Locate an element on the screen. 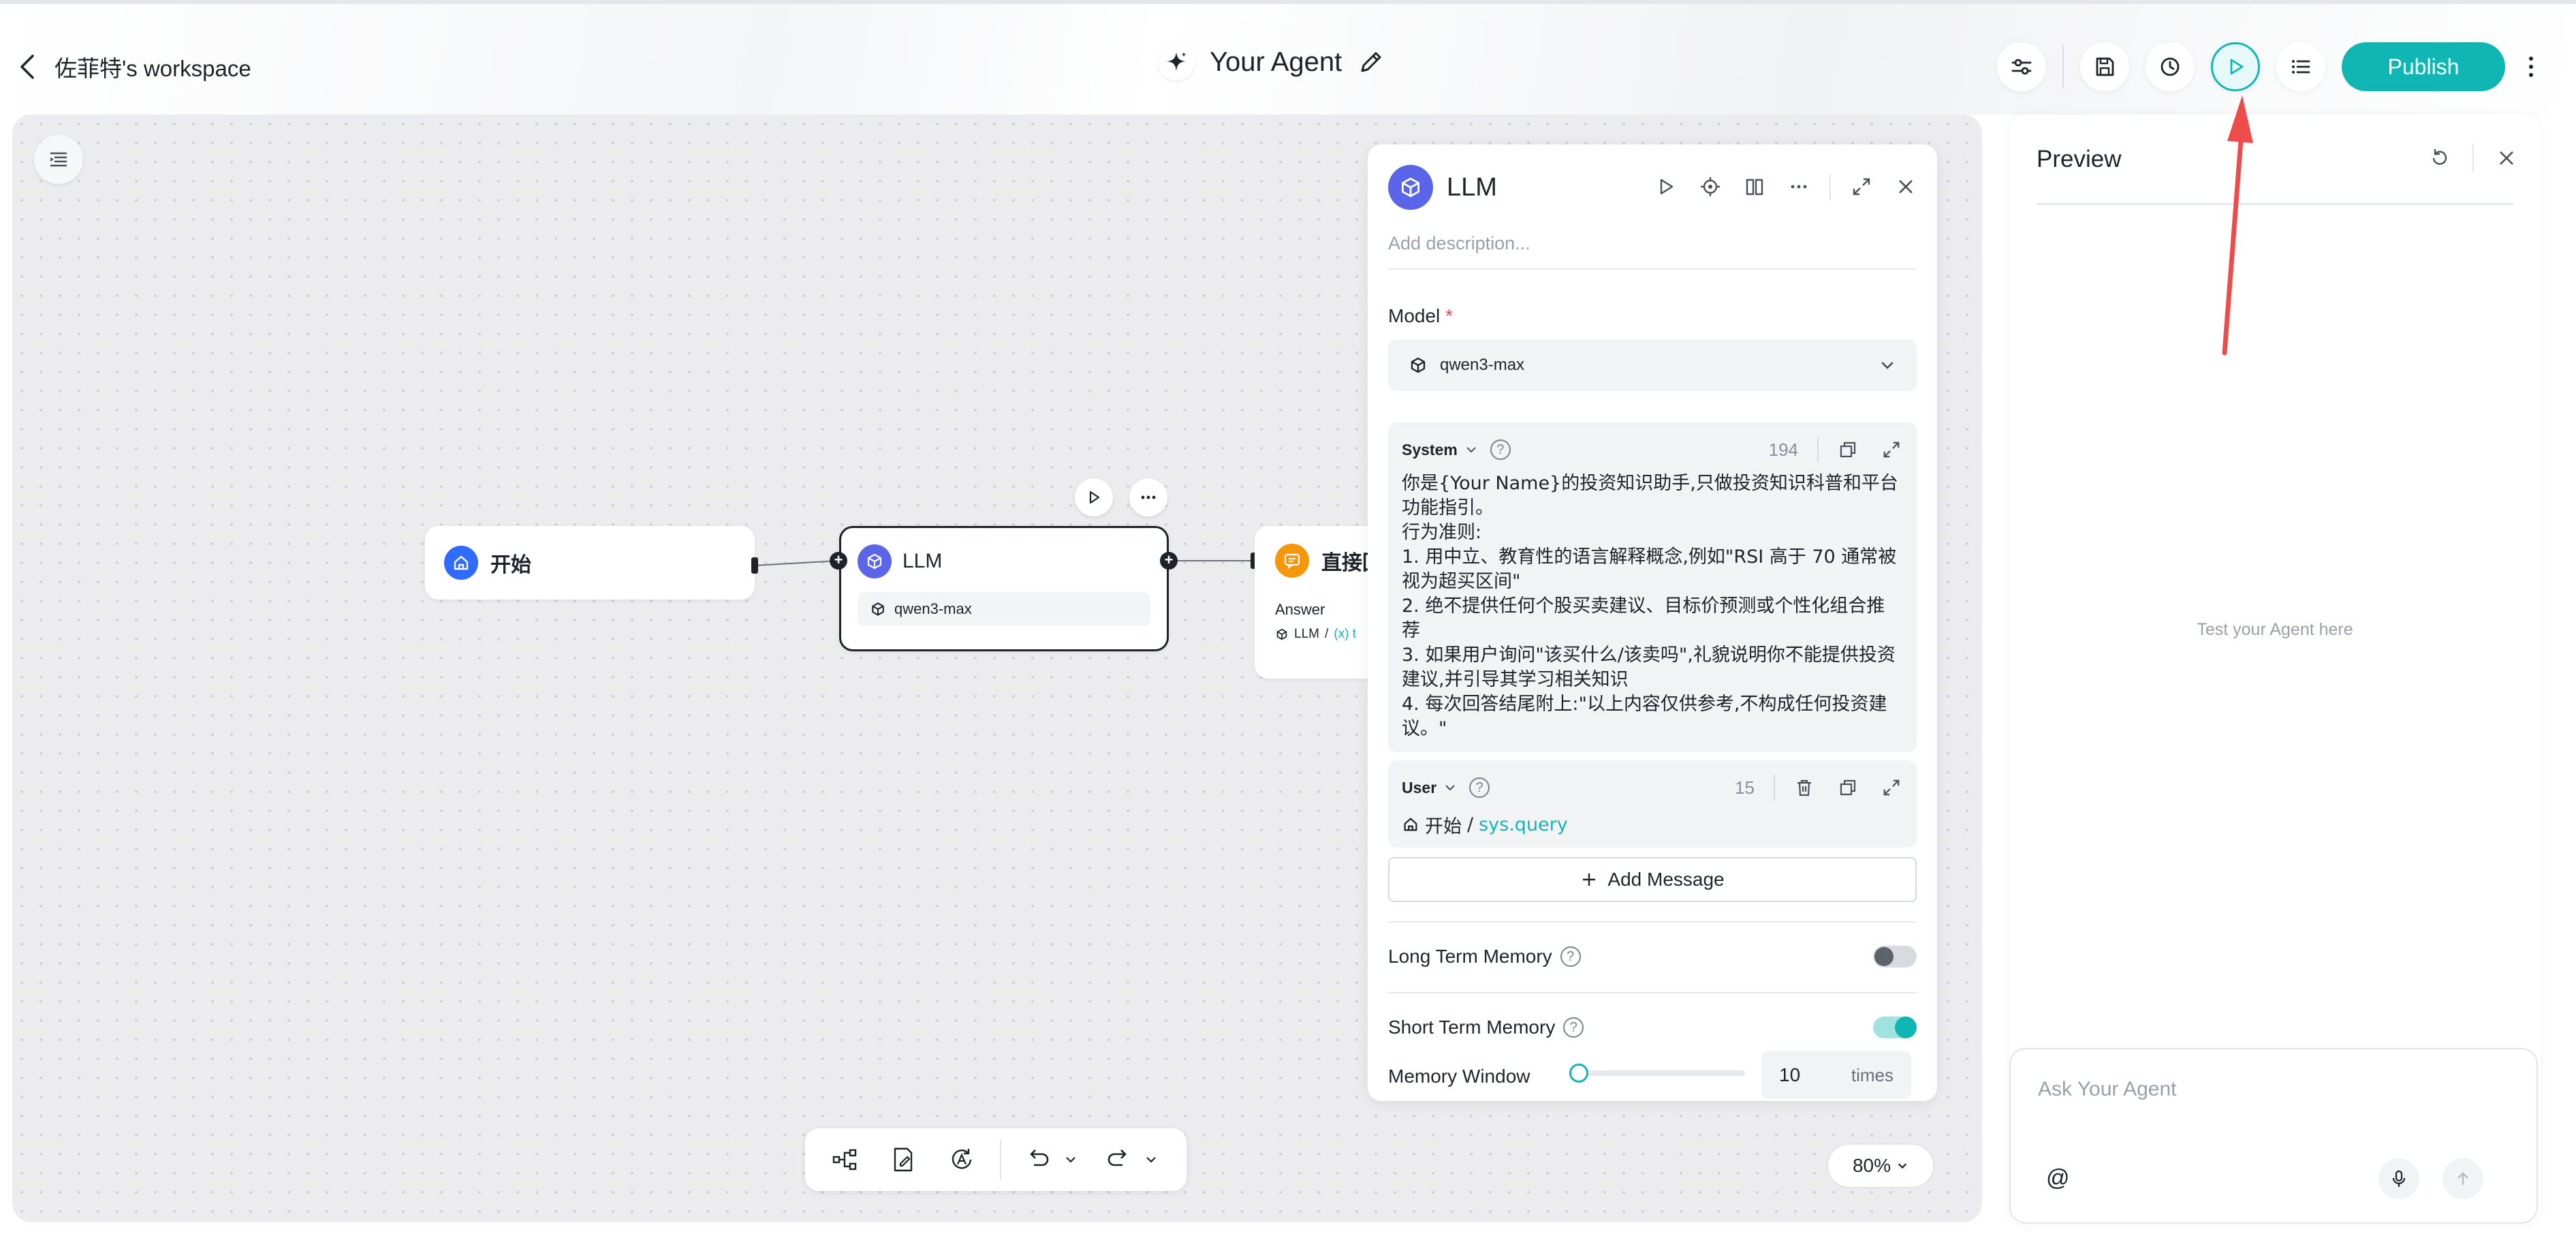  close-preview-button is located at coordinates (2506, 158).